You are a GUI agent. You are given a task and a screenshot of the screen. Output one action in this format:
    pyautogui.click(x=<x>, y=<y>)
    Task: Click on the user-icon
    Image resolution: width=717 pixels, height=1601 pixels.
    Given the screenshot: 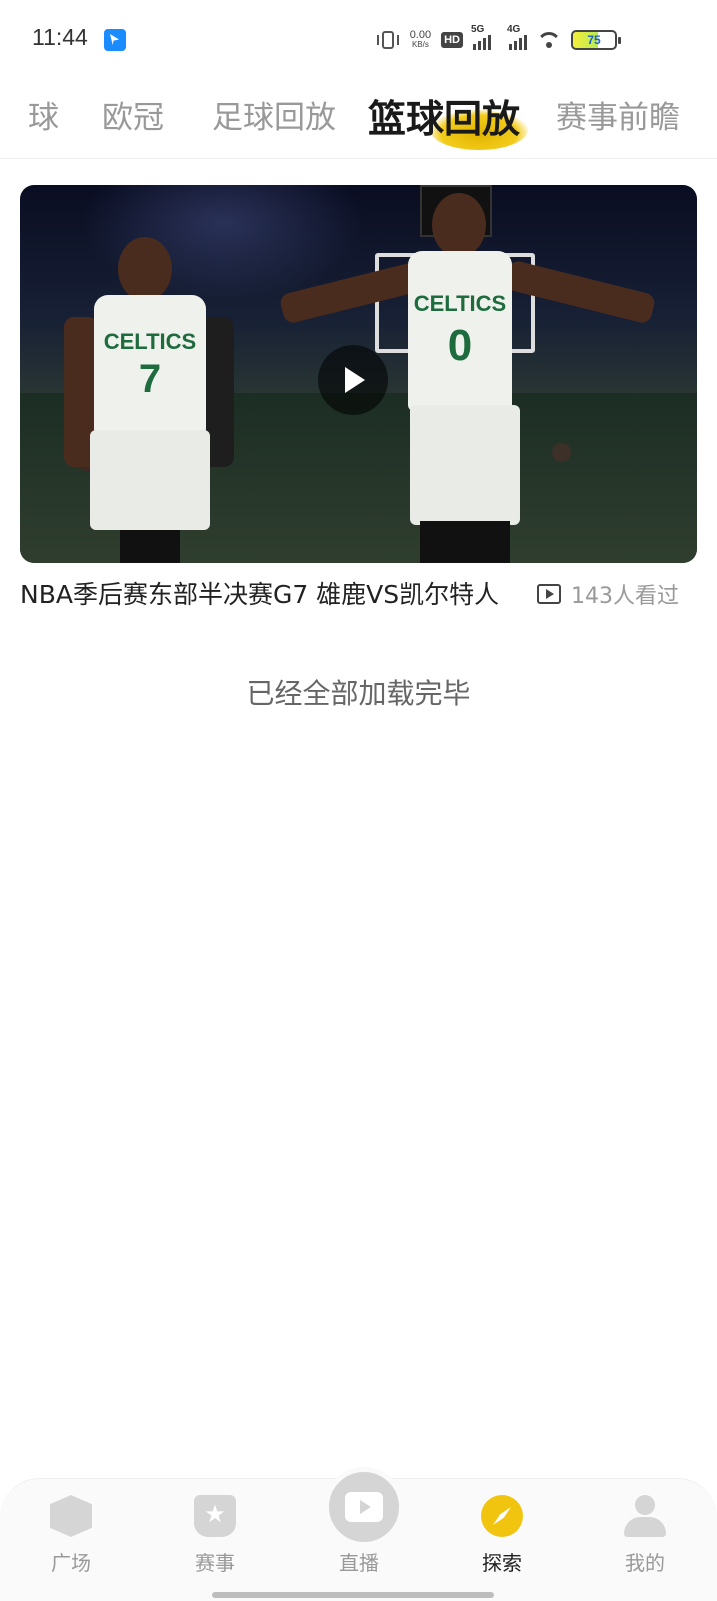 What is the action you would take?
    pyautogui.click(x=645, y=1516)
    